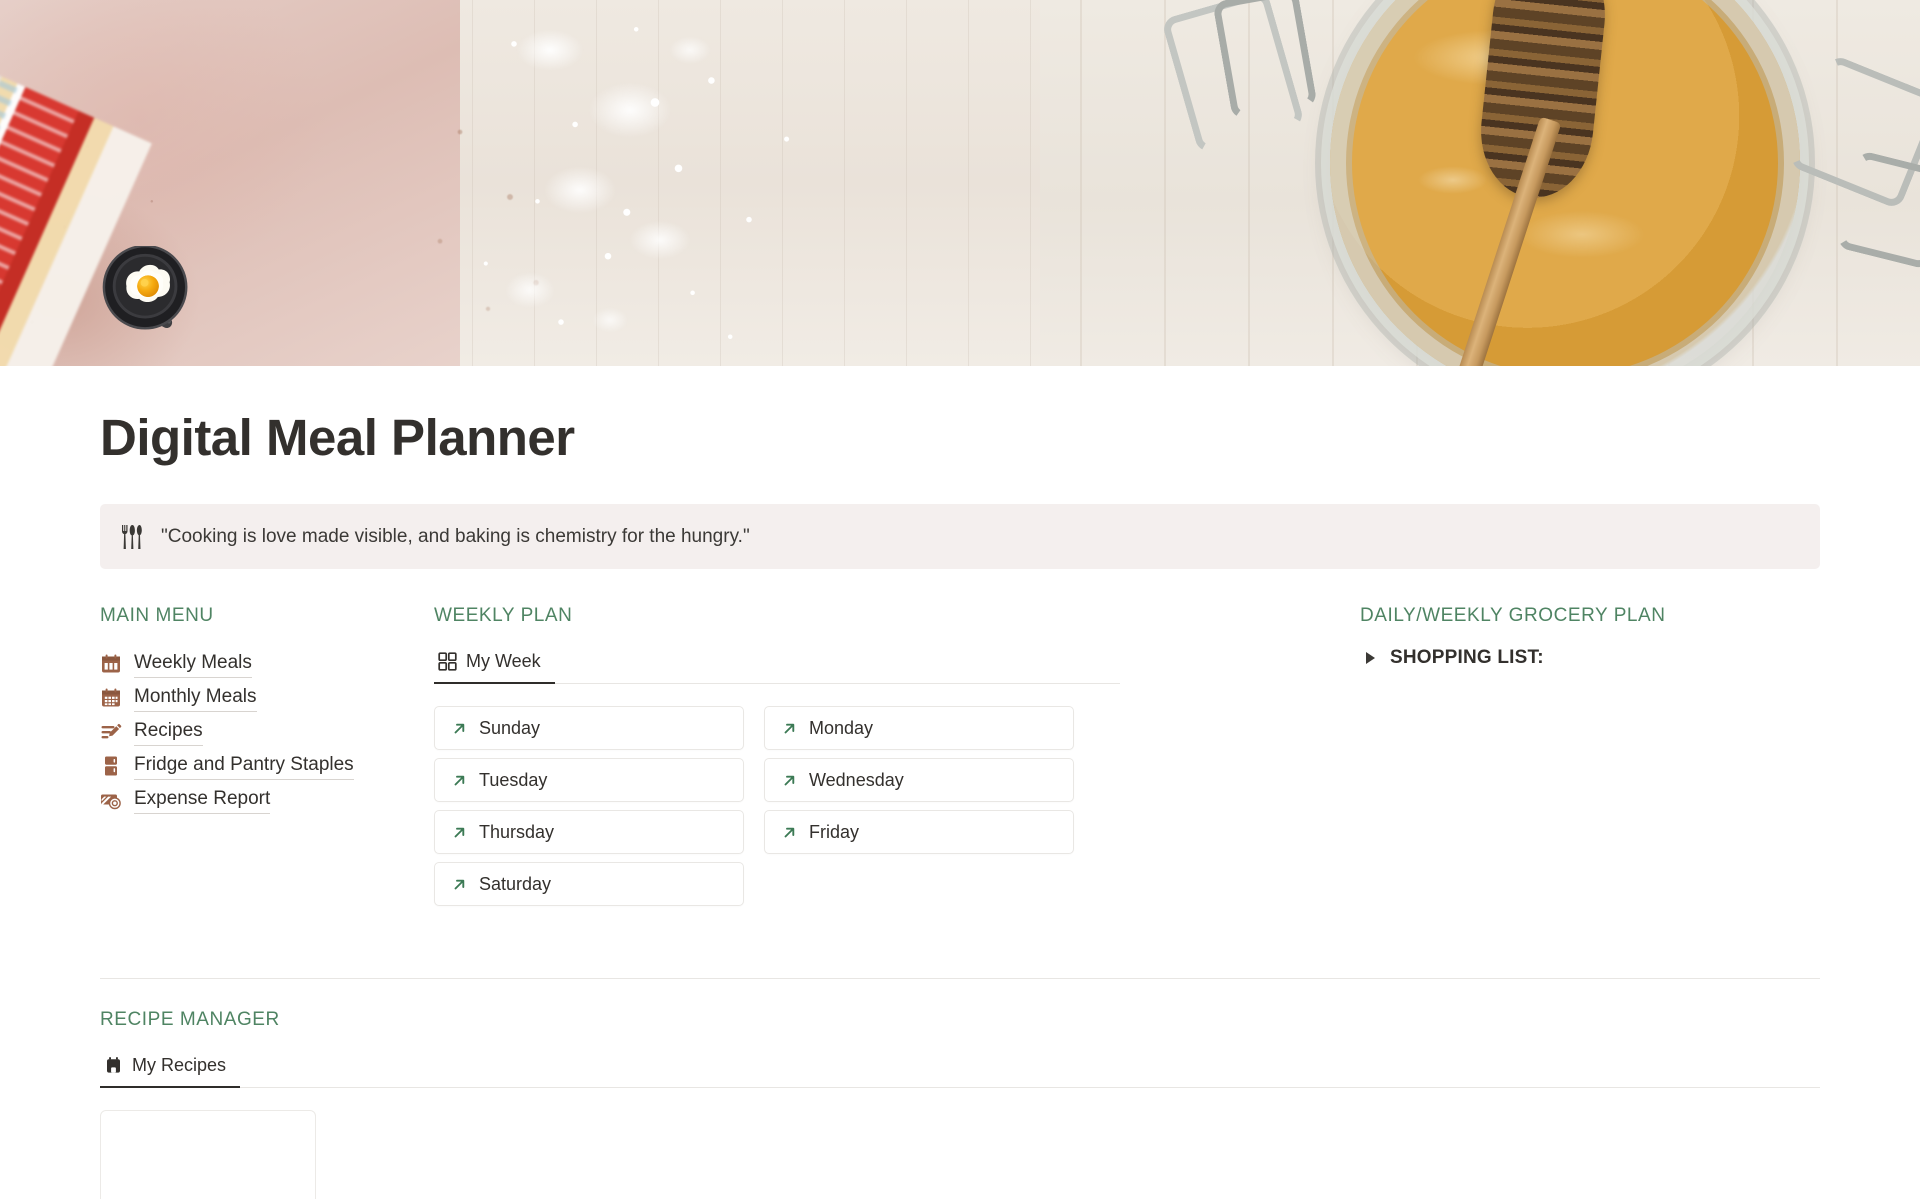  Describe the element at coordinates (1590, 755) in the screenshot. I see `grocery-plan-column: DAILY/WEEKLY GROCERY PLAN SHOPPING LIST:` at that location.